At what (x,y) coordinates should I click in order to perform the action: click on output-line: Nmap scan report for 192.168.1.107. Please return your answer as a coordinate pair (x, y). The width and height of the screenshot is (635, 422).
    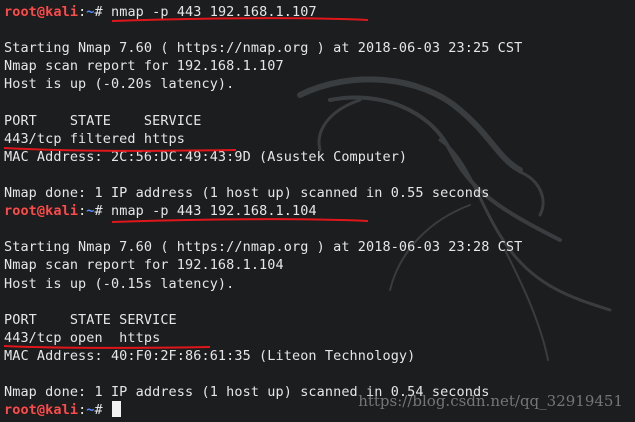
    Looking at the image, I should click on (144, 66).